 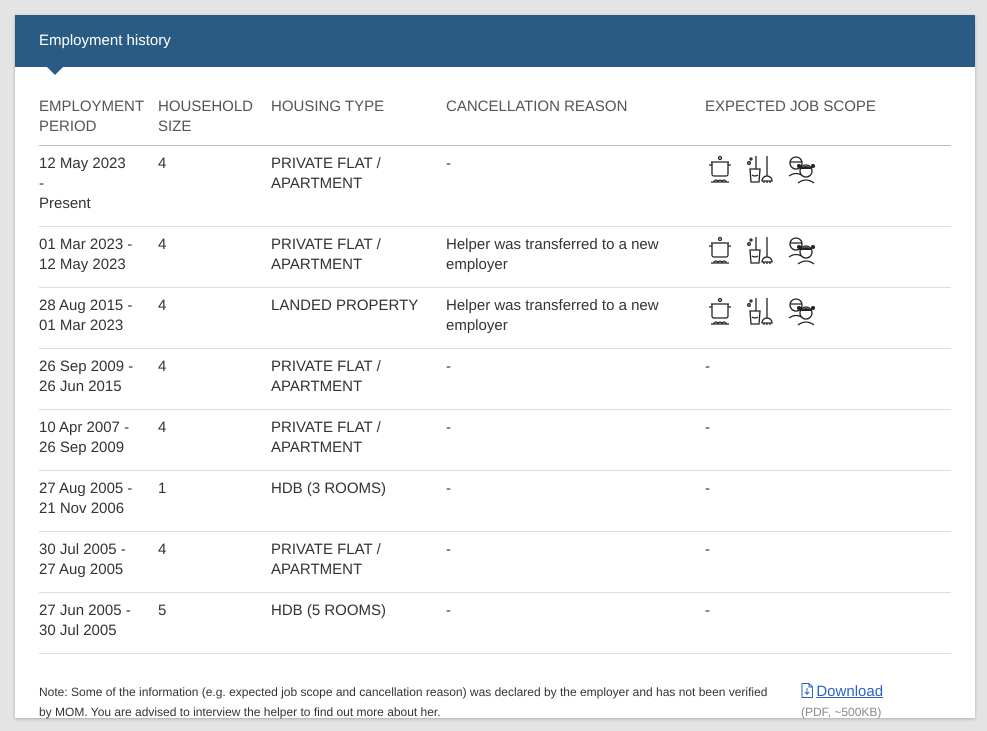 I want to click on disclaimer-note: Note: Some of the information (e.g. expected job scope and cancellation reason) was declared by the employer and has not been verified by MOM. You are advised to interview the helper to find out more about her., so click(x=403, y=702).